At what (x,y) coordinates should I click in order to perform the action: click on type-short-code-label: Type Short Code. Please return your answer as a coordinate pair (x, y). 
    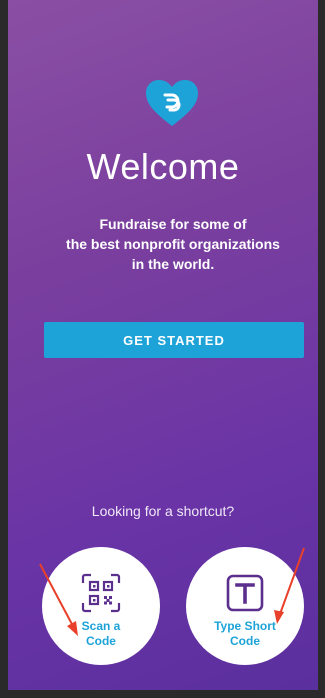
    Looking at the image, I should click on (245, 634).